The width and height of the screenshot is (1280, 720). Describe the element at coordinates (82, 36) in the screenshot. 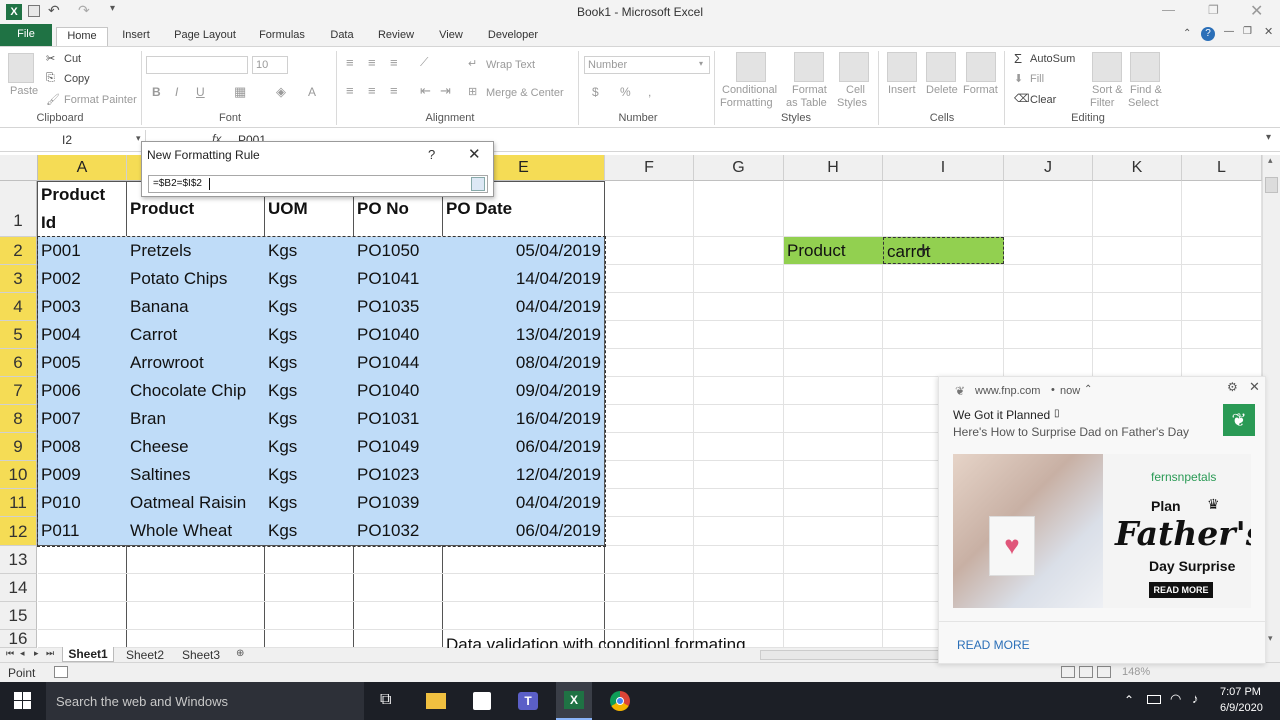

I see `tab-home: Home` at that location.